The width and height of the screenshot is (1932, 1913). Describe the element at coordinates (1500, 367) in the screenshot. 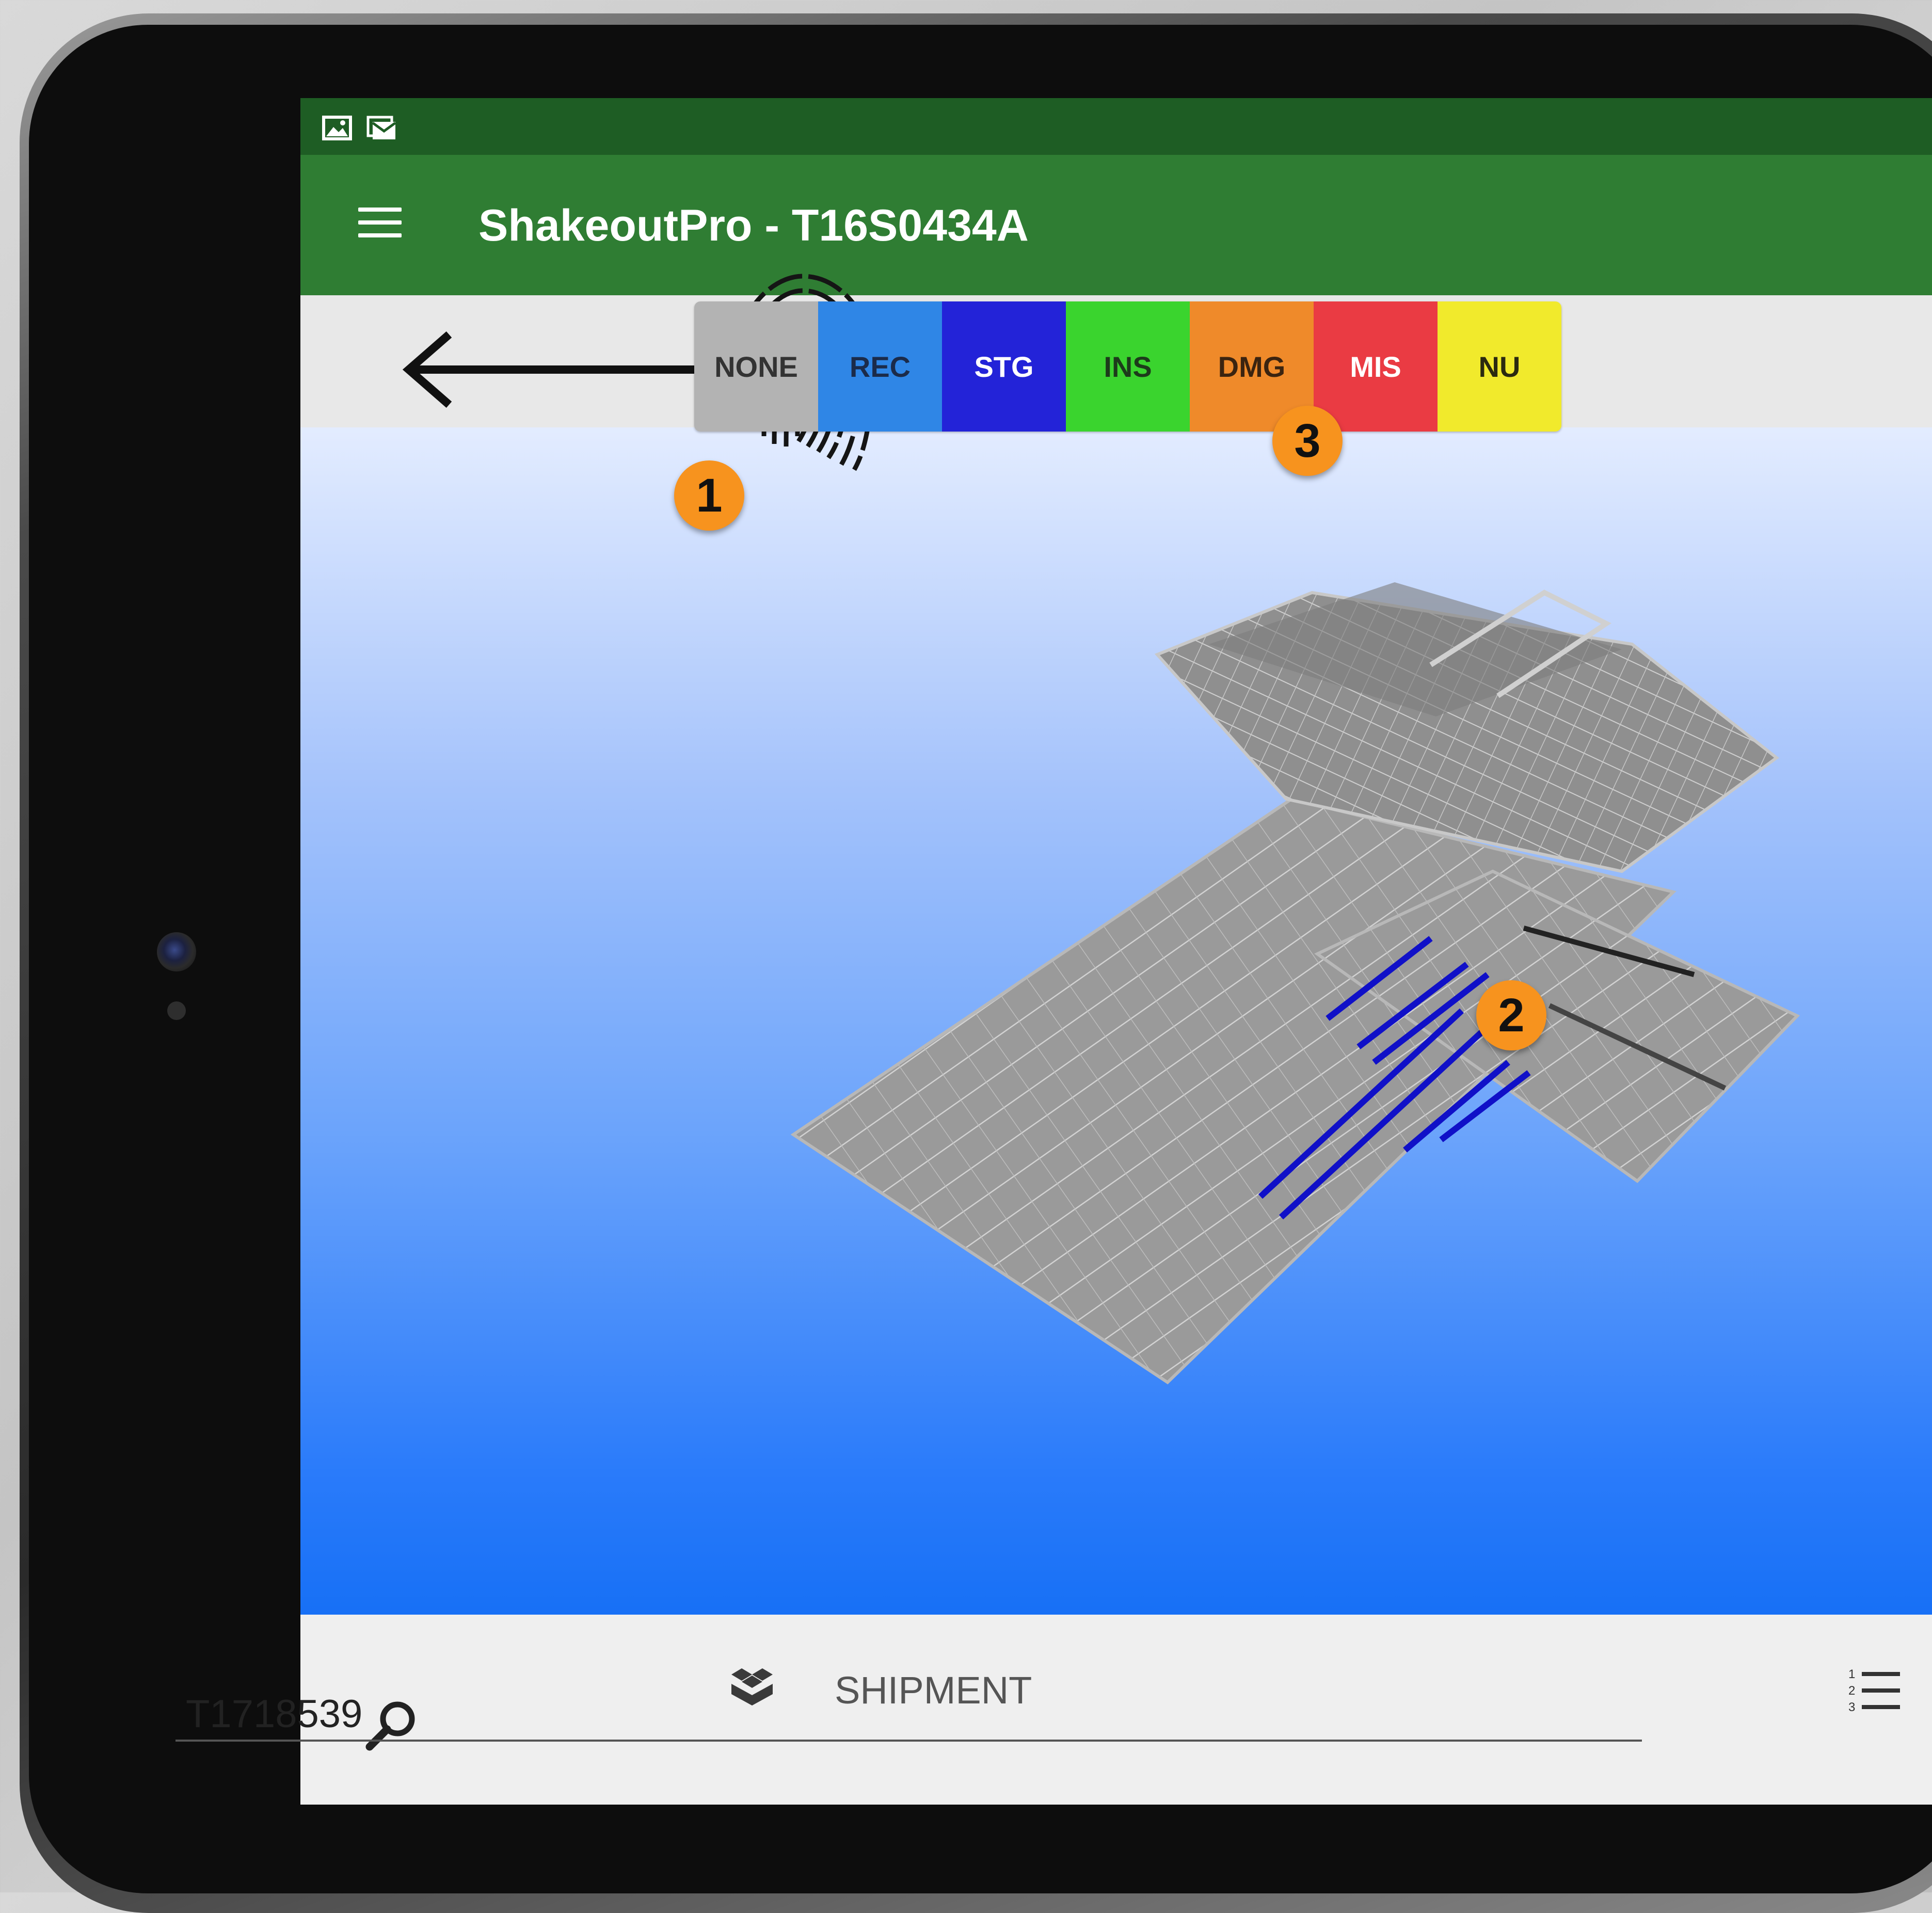

I see `filter-nu: NU` at that location.